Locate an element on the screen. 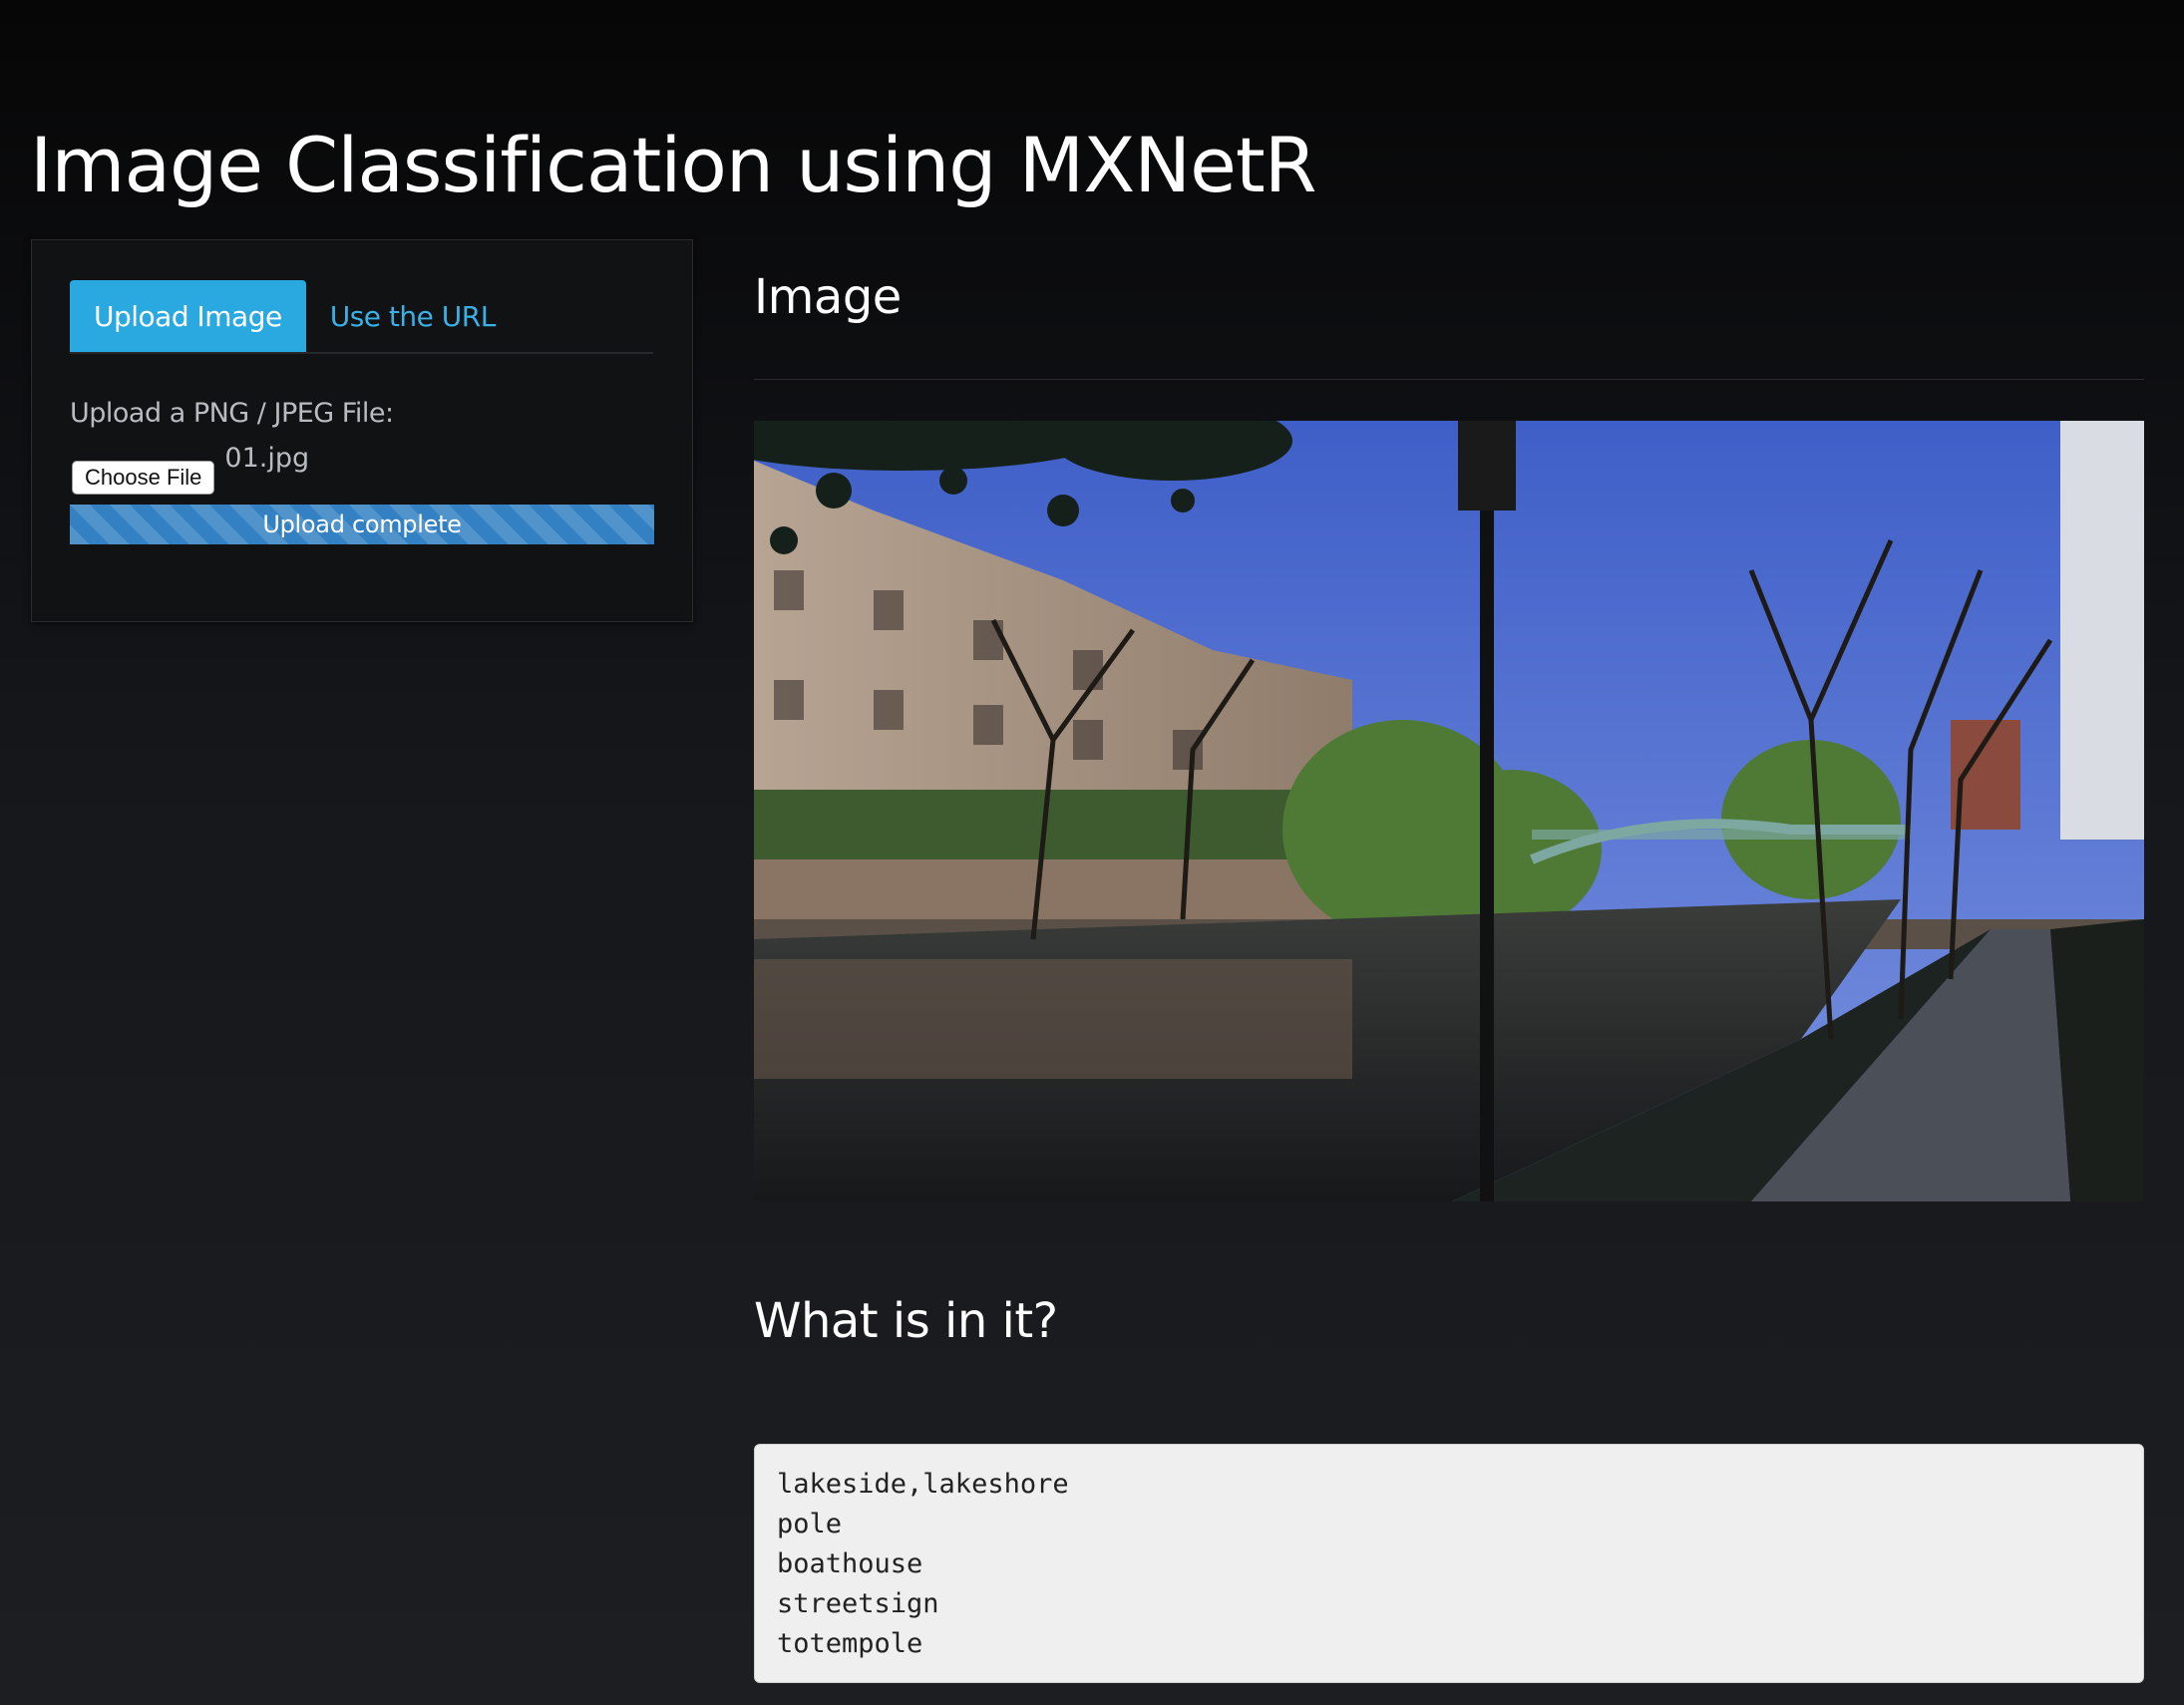 The width and height of the screenshot is (2184, 1705). upload-progress-bar: Upload complete is located at coordinates (362, 524).